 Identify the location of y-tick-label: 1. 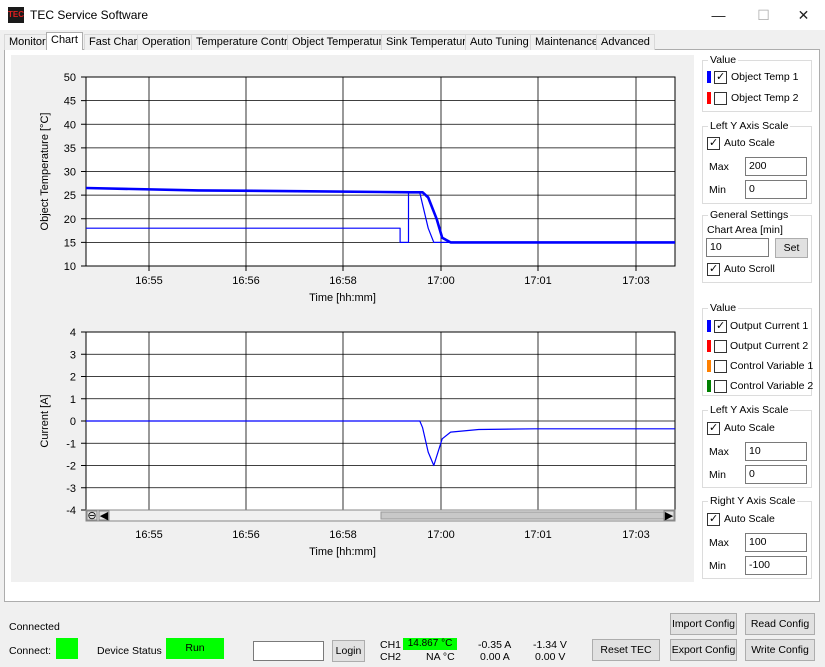
(73, 400).